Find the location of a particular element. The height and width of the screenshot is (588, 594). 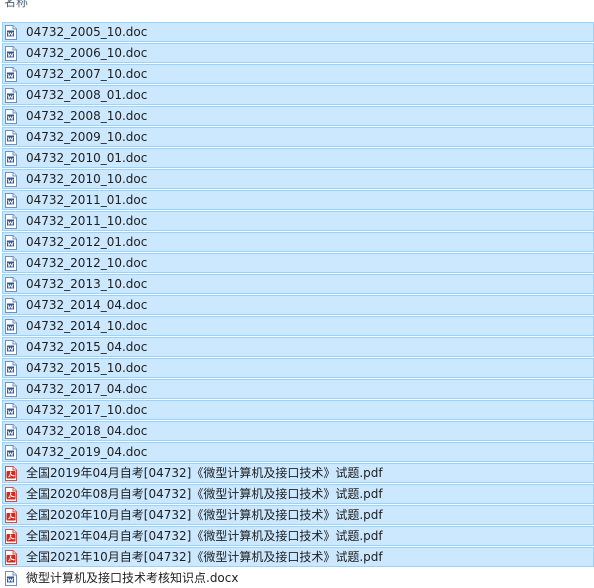

file-row: 04732_2014_10.doc is located at coordinates (297, 326).